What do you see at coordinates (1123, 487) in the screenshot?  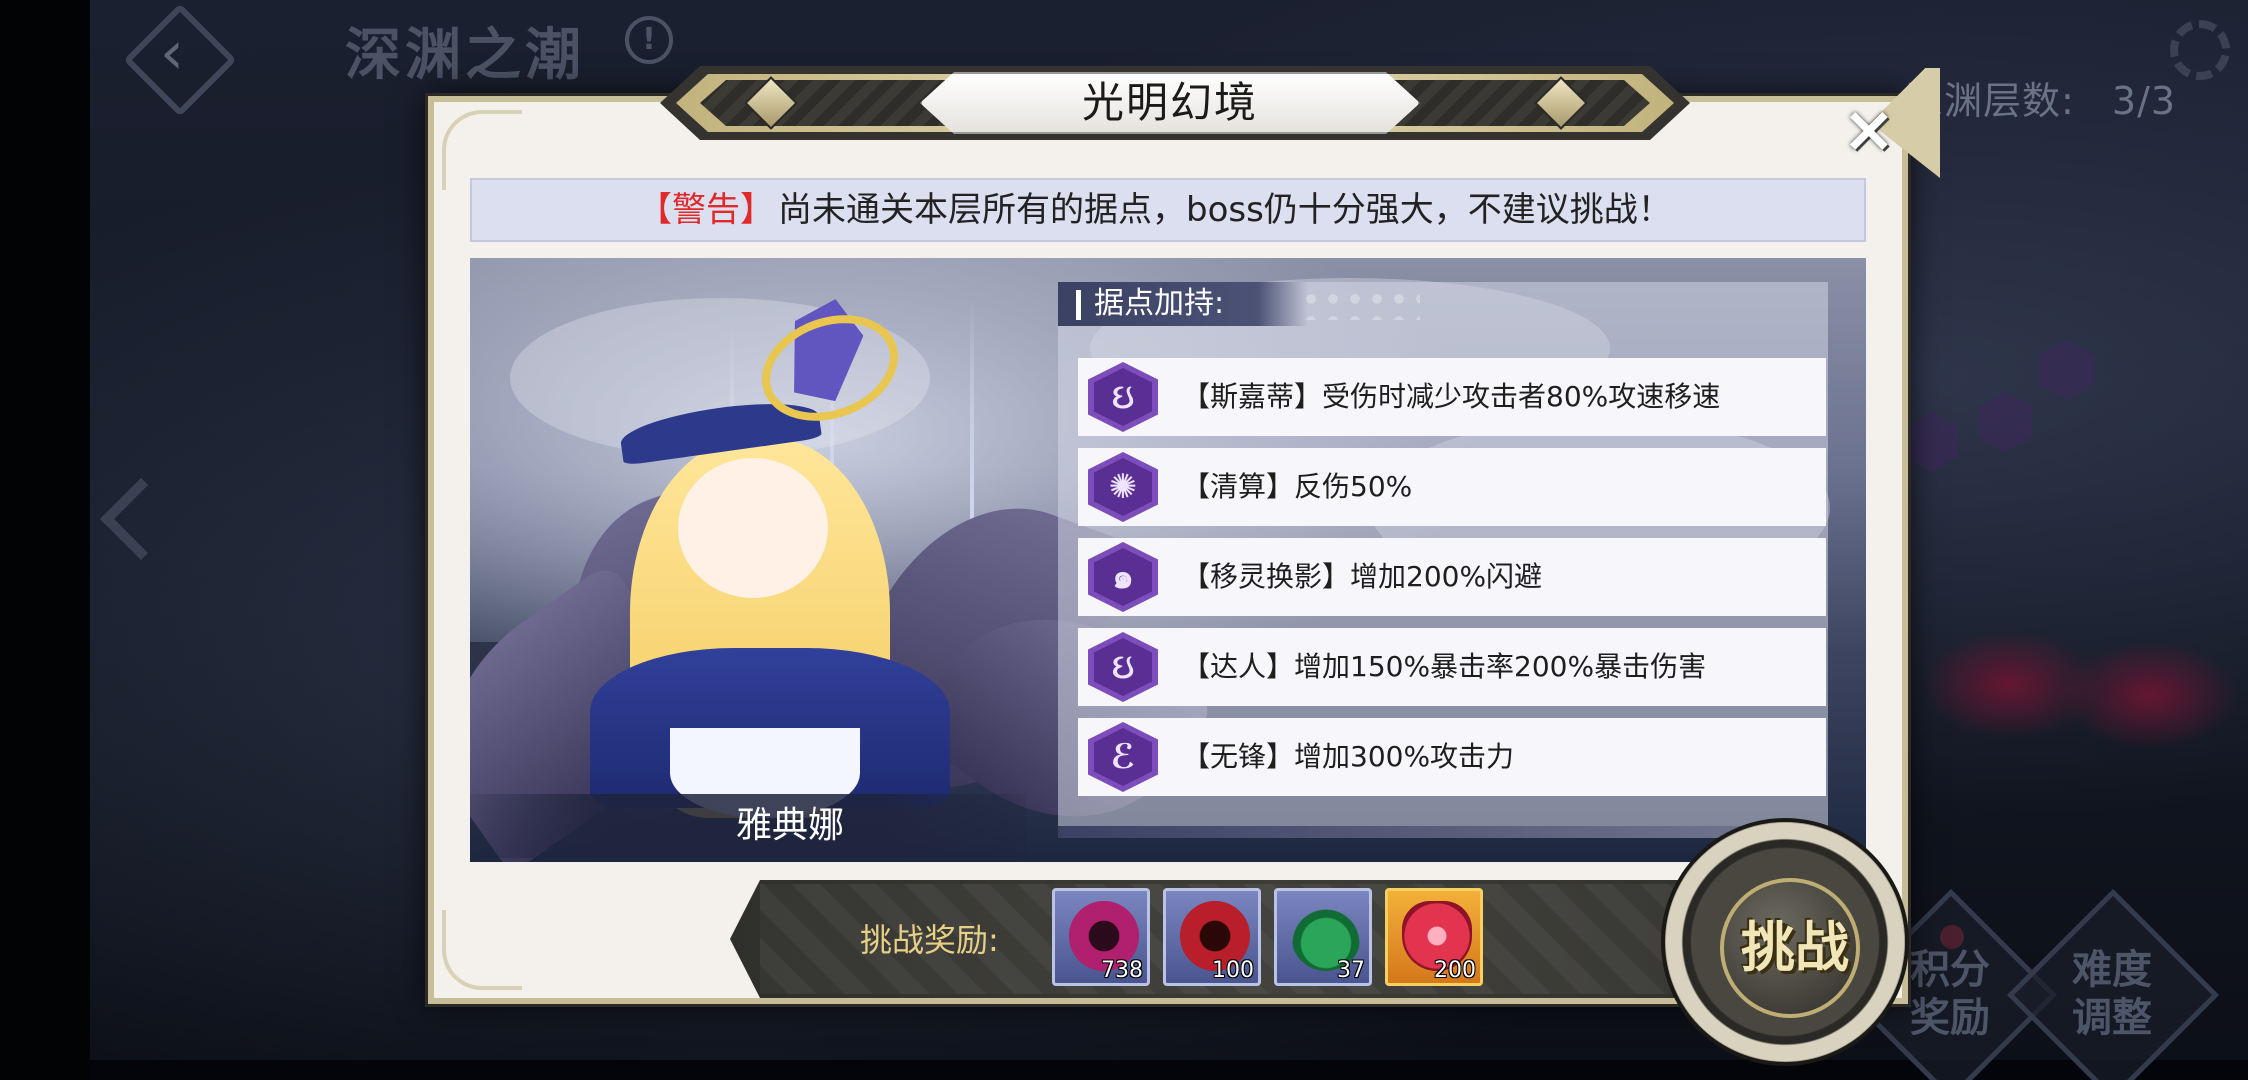 I see `burst-icon: ✺` at bounding box center [1123, 487].